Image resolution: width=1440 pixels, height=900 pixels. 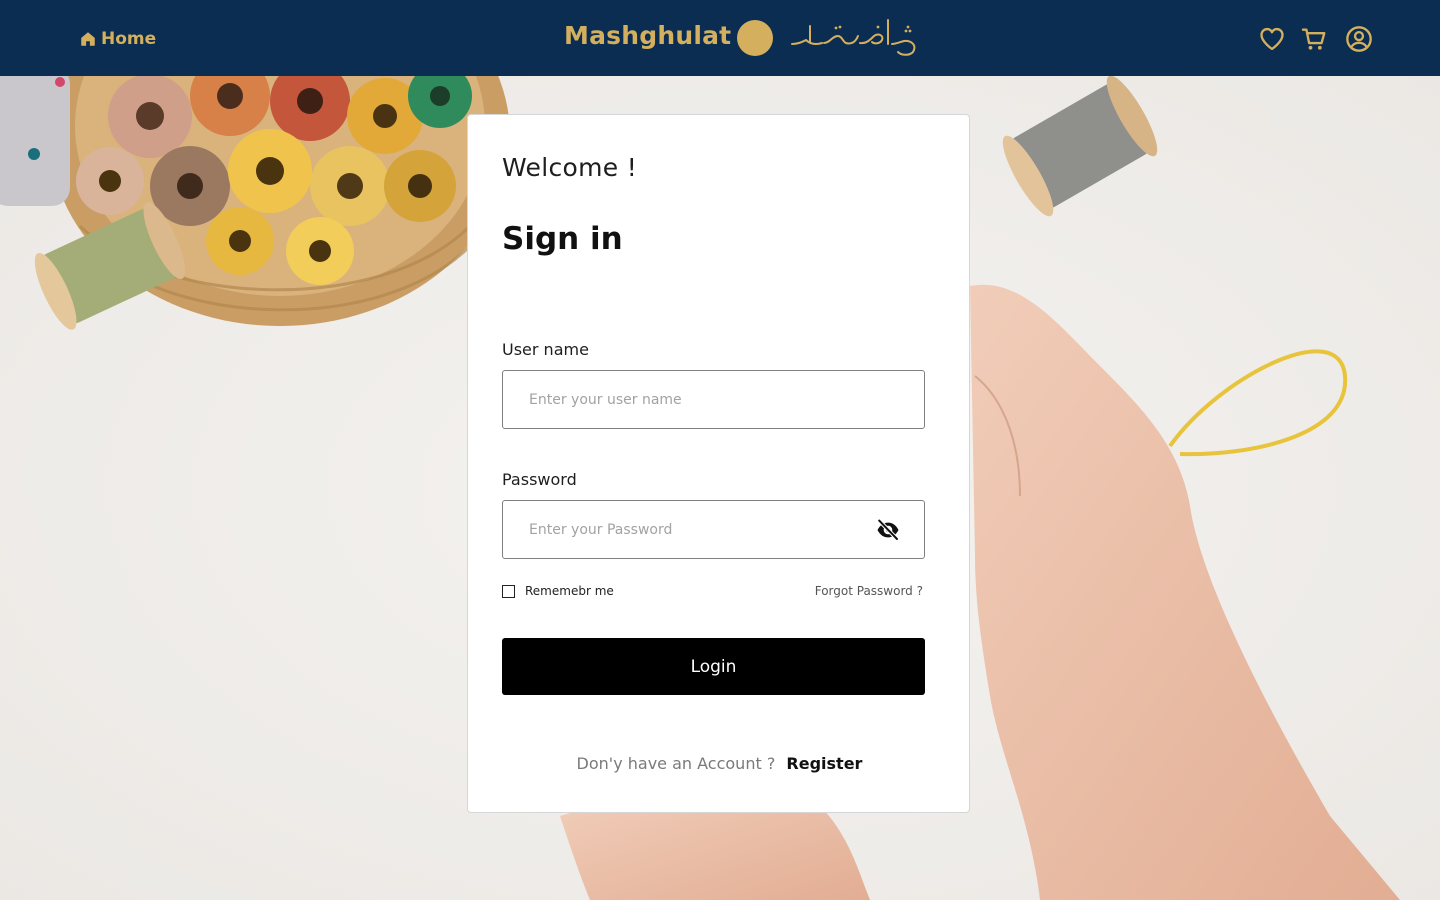 I want to click on top-navbar: Home Mashghulat, so click(x=720, y=38).